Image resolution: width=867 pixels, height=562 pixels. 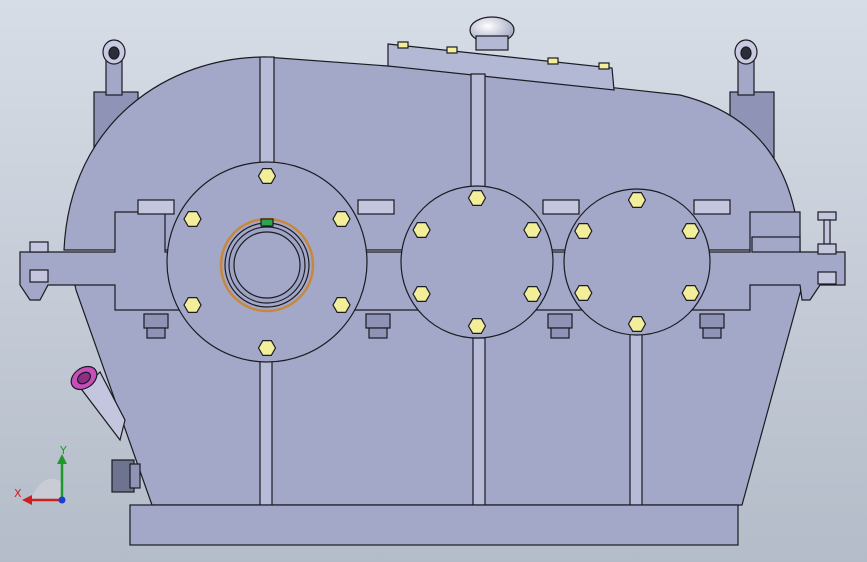 I want to click on side-flange-right, so click(x=776, y=244).